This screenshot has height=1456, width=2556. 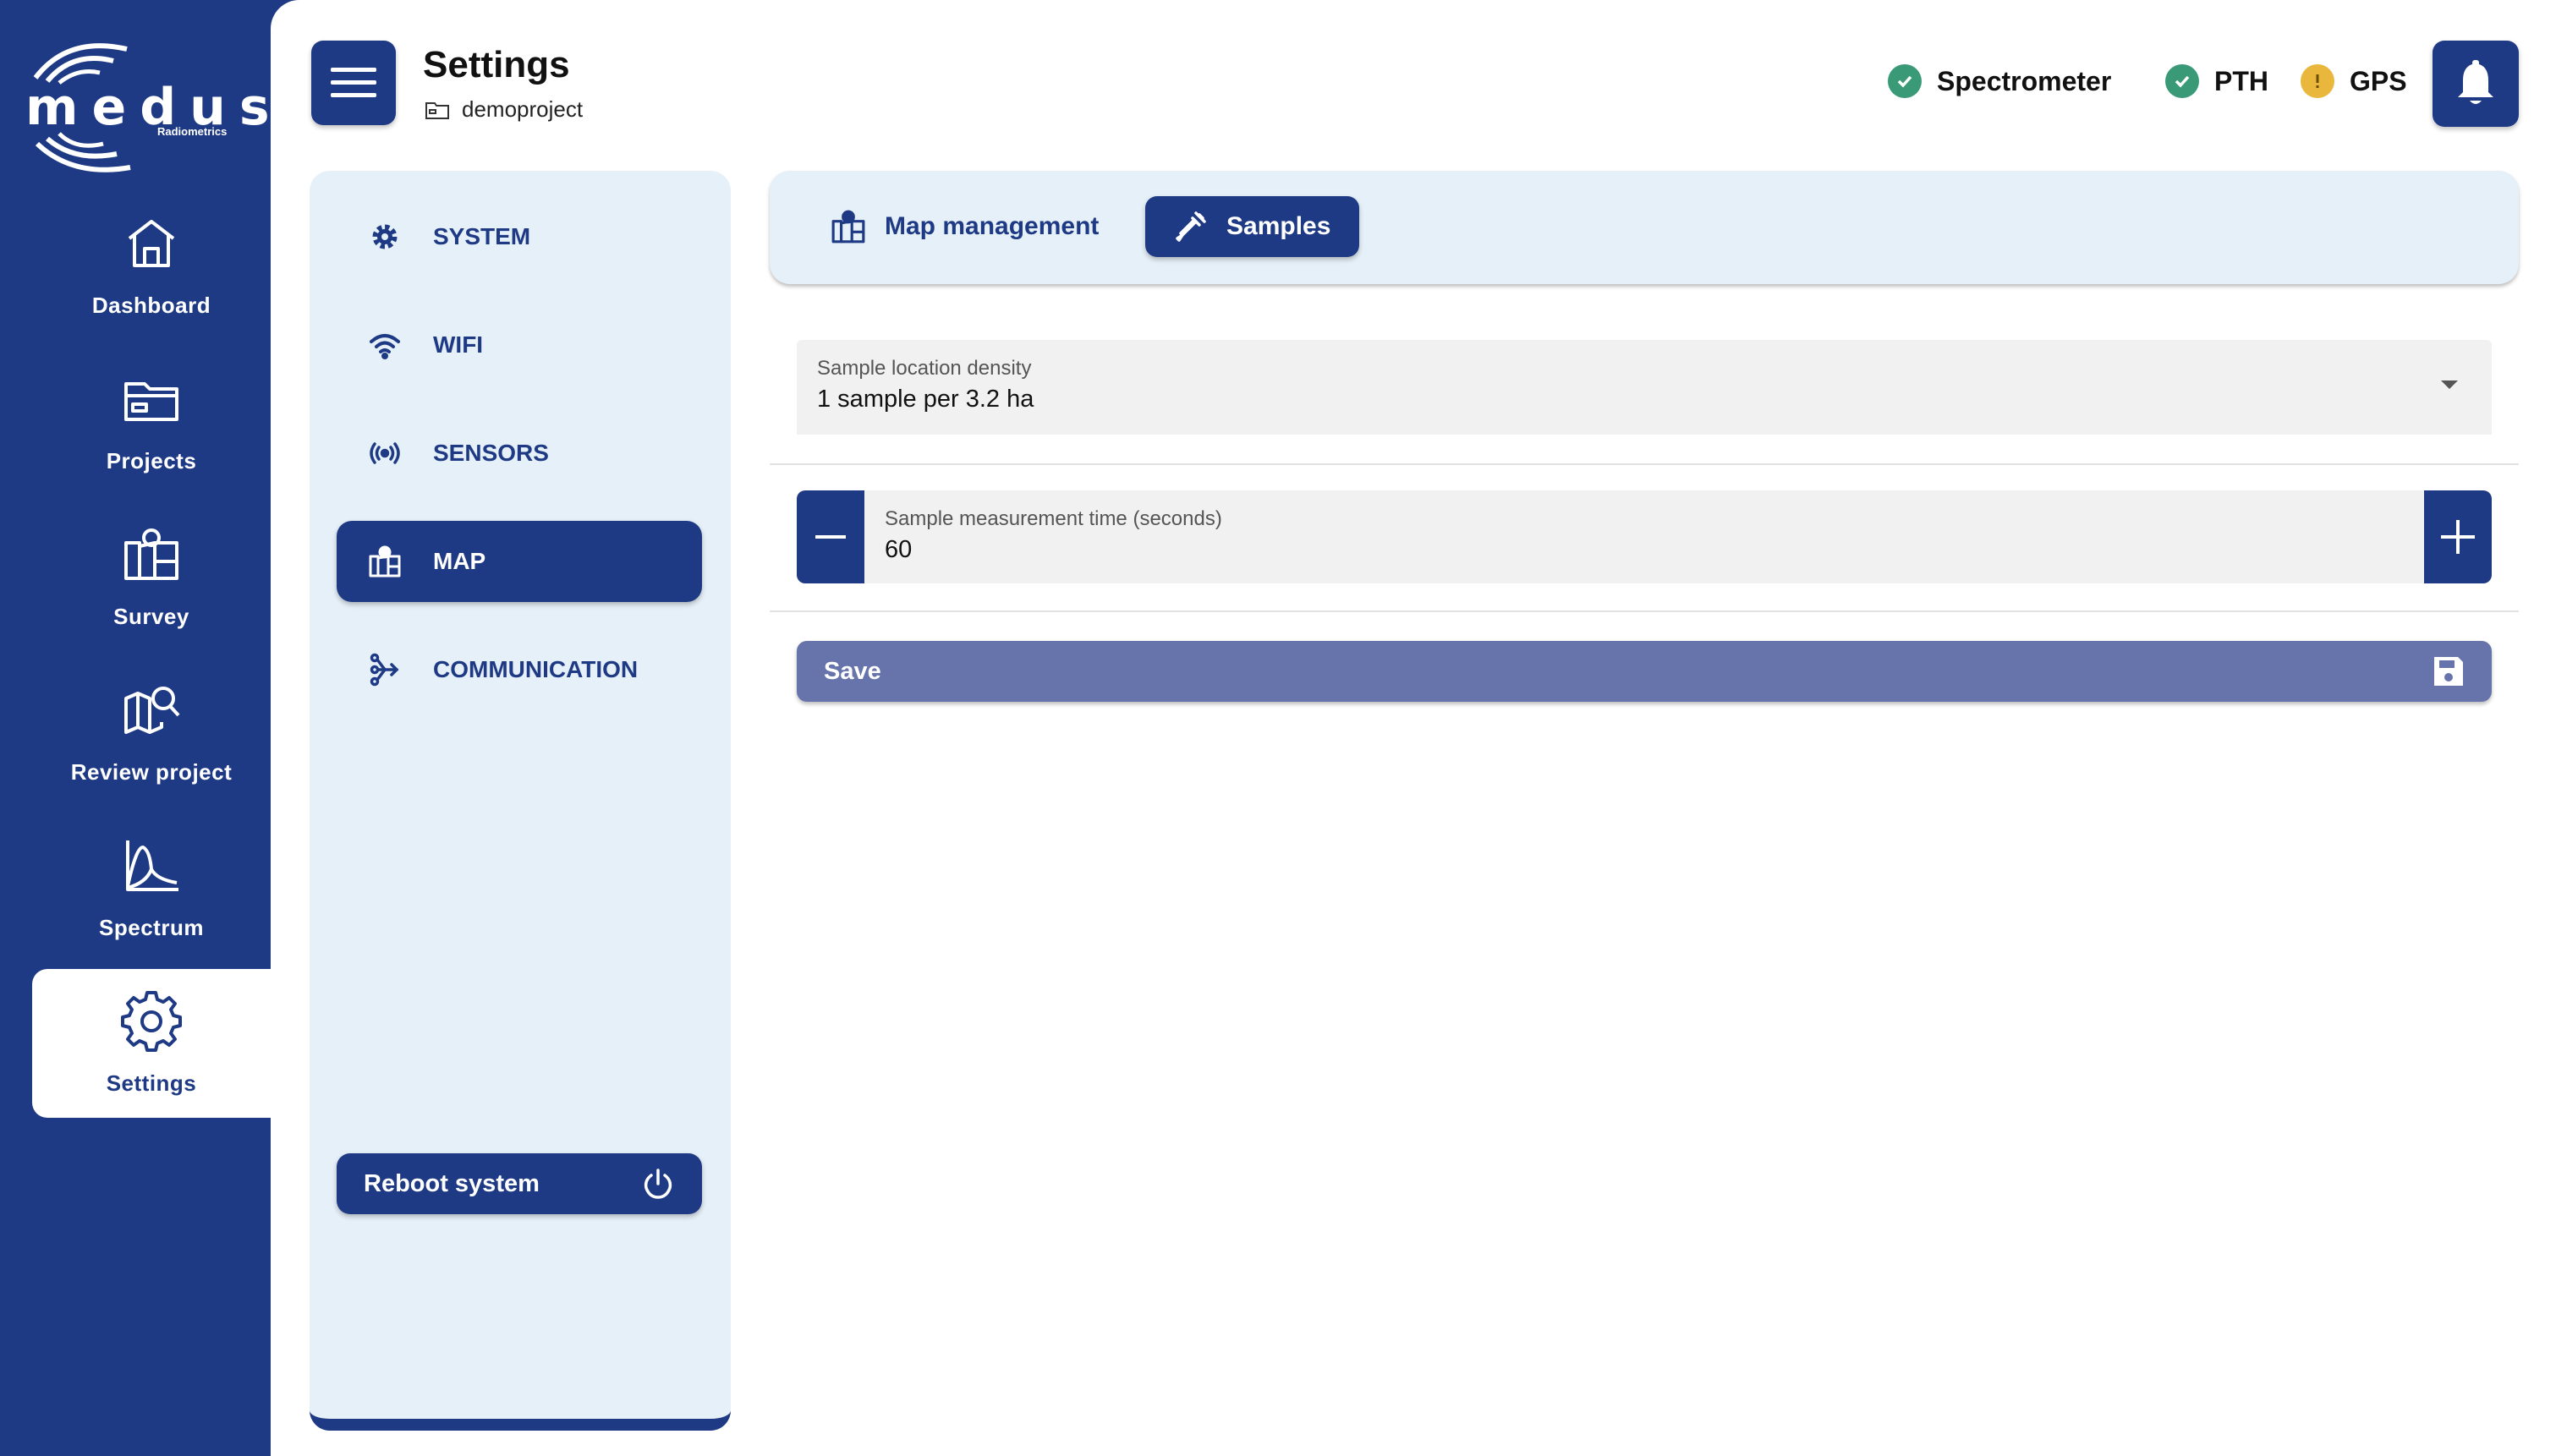 I want to click on reboot-system-button: Reboot system, so click(x=519, y=1183).